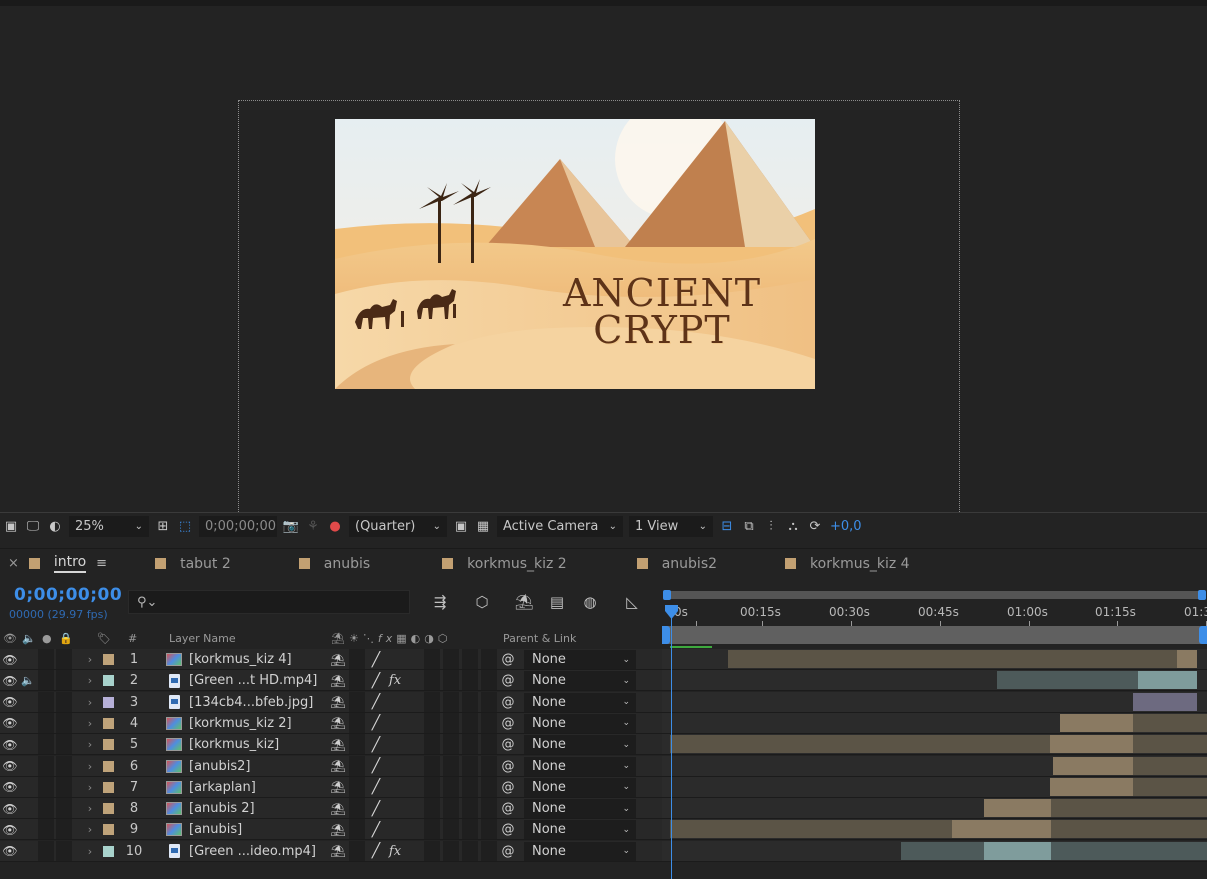  What do you see at coordinates (677, 564) in the screenshot?
I see `tab-anubis2: anubis2` at bounding box center [677, 564].